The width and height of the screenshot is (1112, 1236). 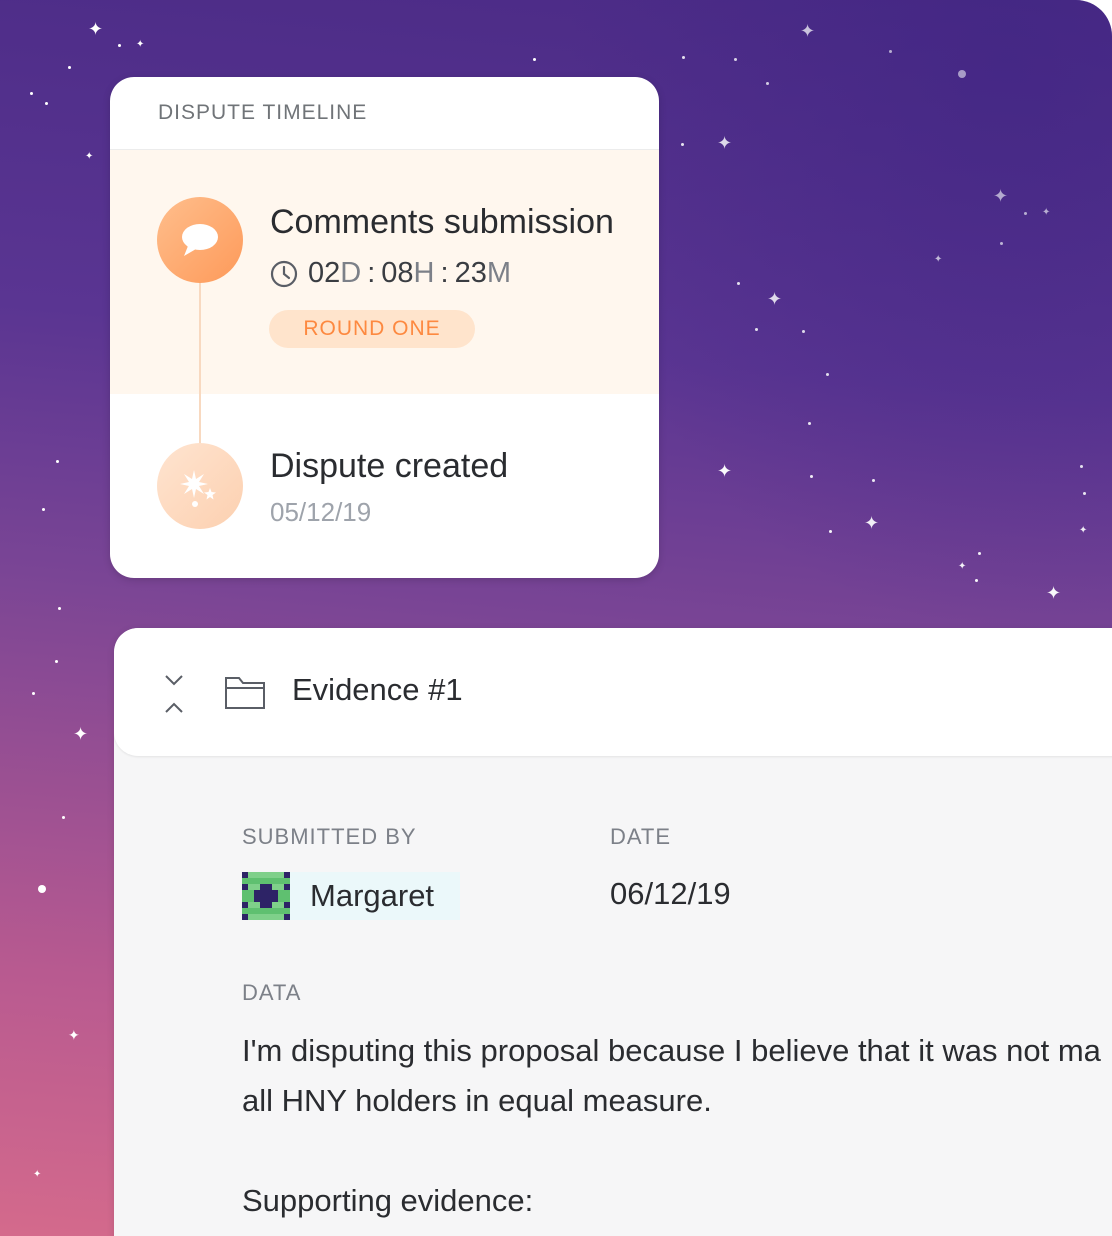 I want to click on timeline-header: DISPUTE TIMELINE, so click(x=384, y=113).